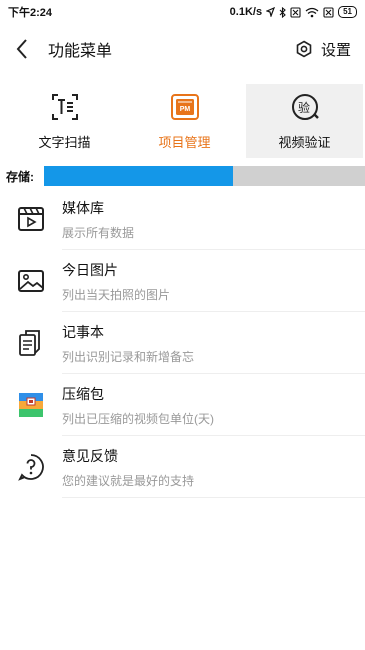  What do you see at coordinates (182, 12) in the screenshot?
I see `status-bar: 下午2:24 0.1K/s 51` at bounding box center [182, 12].